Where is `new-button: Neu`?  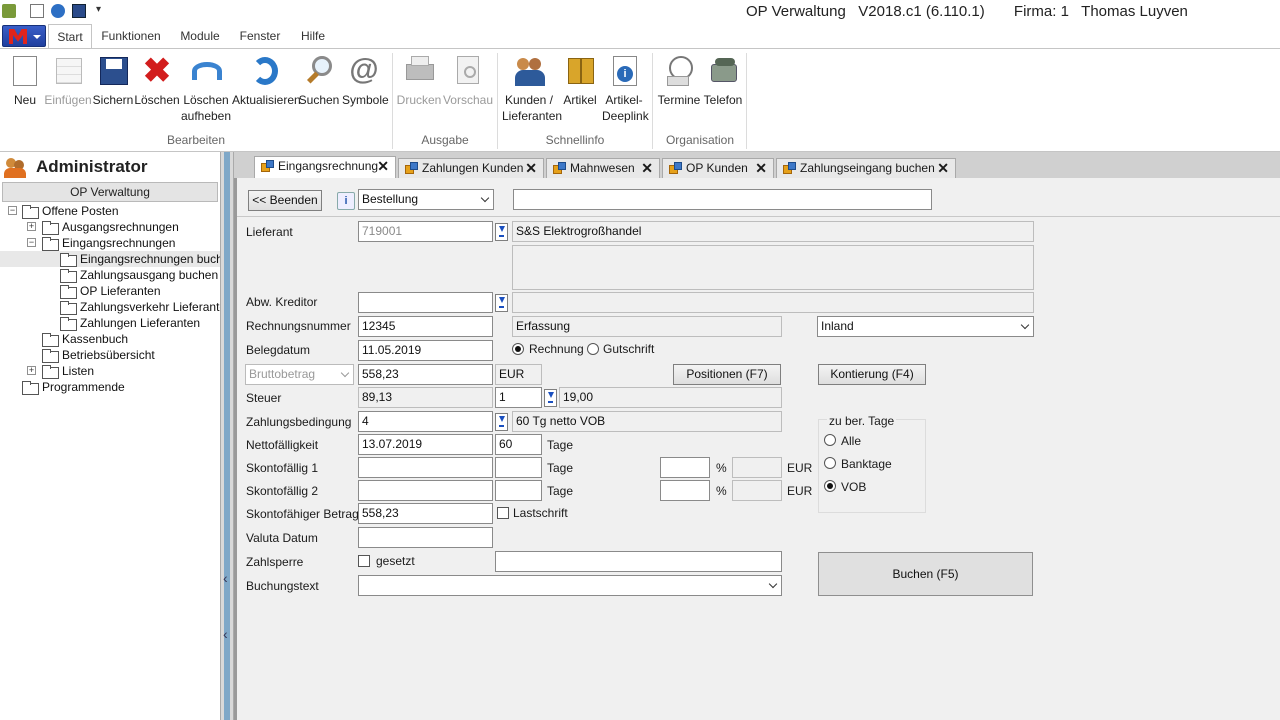 new-button: Neu is located at coordinates (25, 81).